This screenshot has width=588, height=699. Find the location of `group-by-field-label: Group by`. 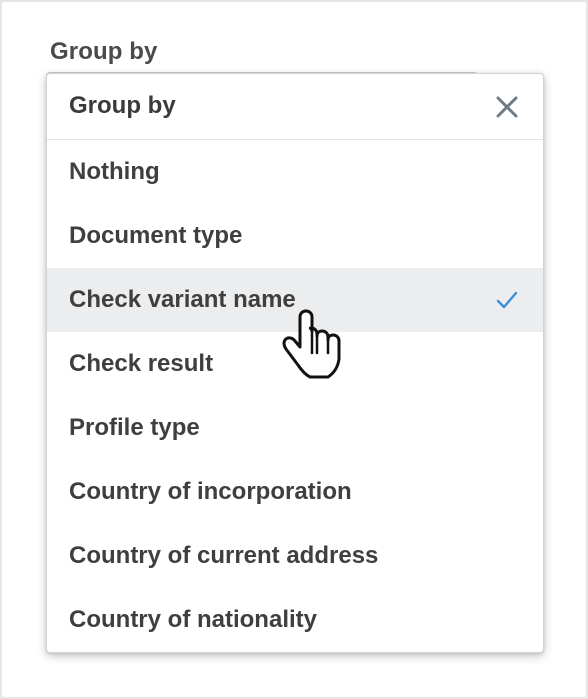

group-by-field-label: Group by is located at coordinates (104, 51).